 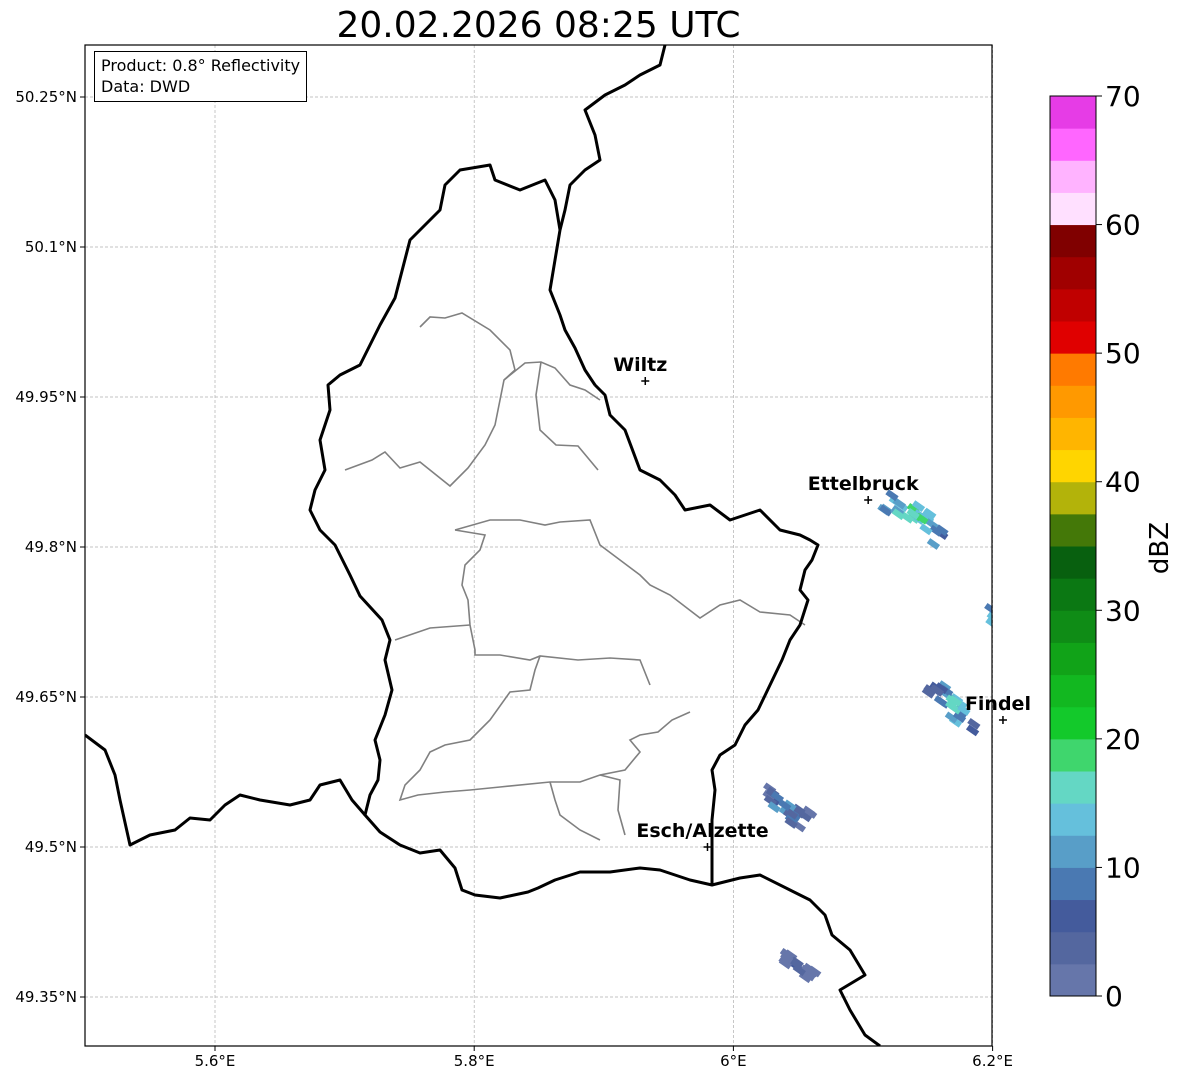 What do you see at coordinates (640, 365) in the screenshot?
I see `city-label: Wiltz` at bounding box center [640, 365].